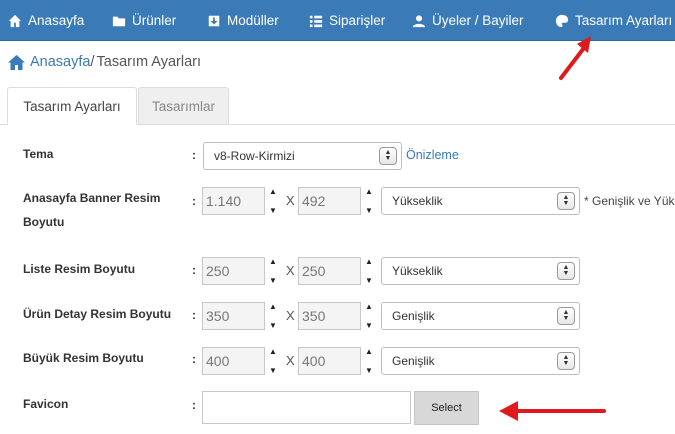  What do you see at coordinates (149, 62) in the screenshot?
I see `breadcrumb-current: Tasarım Ayarları` at bounding box center [149, 62].